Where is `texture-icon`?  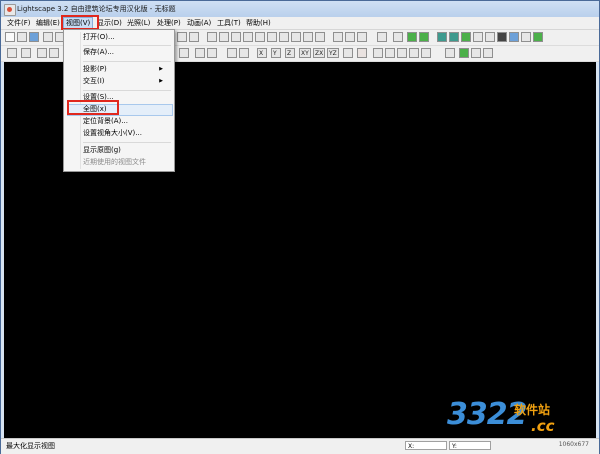
texture-icon is located at coordinates (442, 37).